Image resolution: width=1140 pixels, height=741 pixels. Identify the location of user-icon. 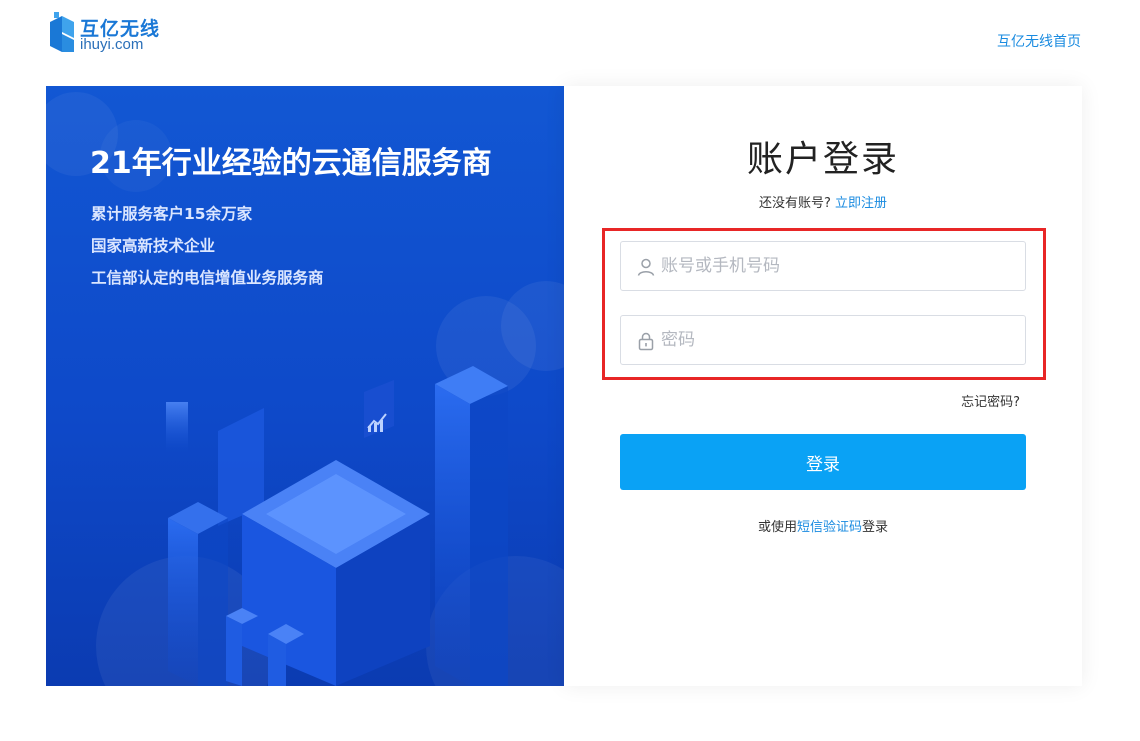
(646, 267).